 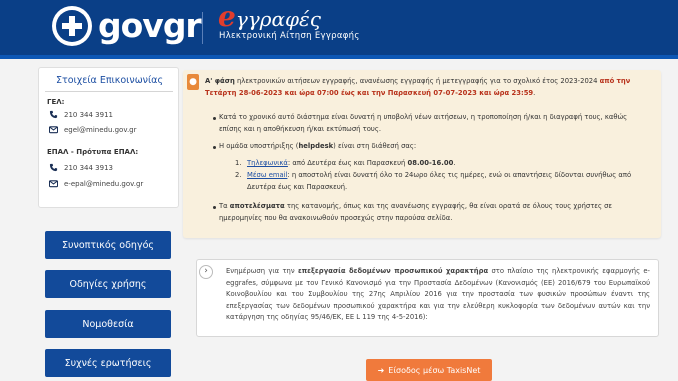 What do you see at coordinates (269, 17) in the screenshot?
I see `eggrafes-logo: eγγραφές` at bounding box center [269, 17].